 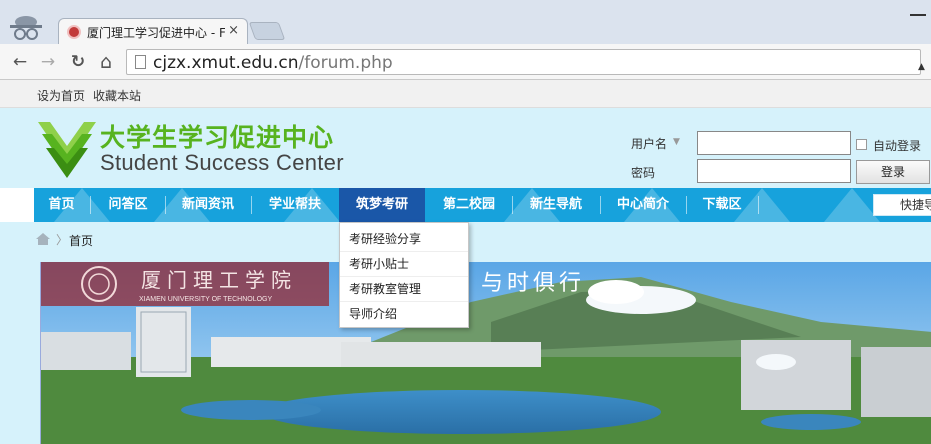 I want to click on site-topbar: 设为首页 收藏本站, so click(x=465, y=94).